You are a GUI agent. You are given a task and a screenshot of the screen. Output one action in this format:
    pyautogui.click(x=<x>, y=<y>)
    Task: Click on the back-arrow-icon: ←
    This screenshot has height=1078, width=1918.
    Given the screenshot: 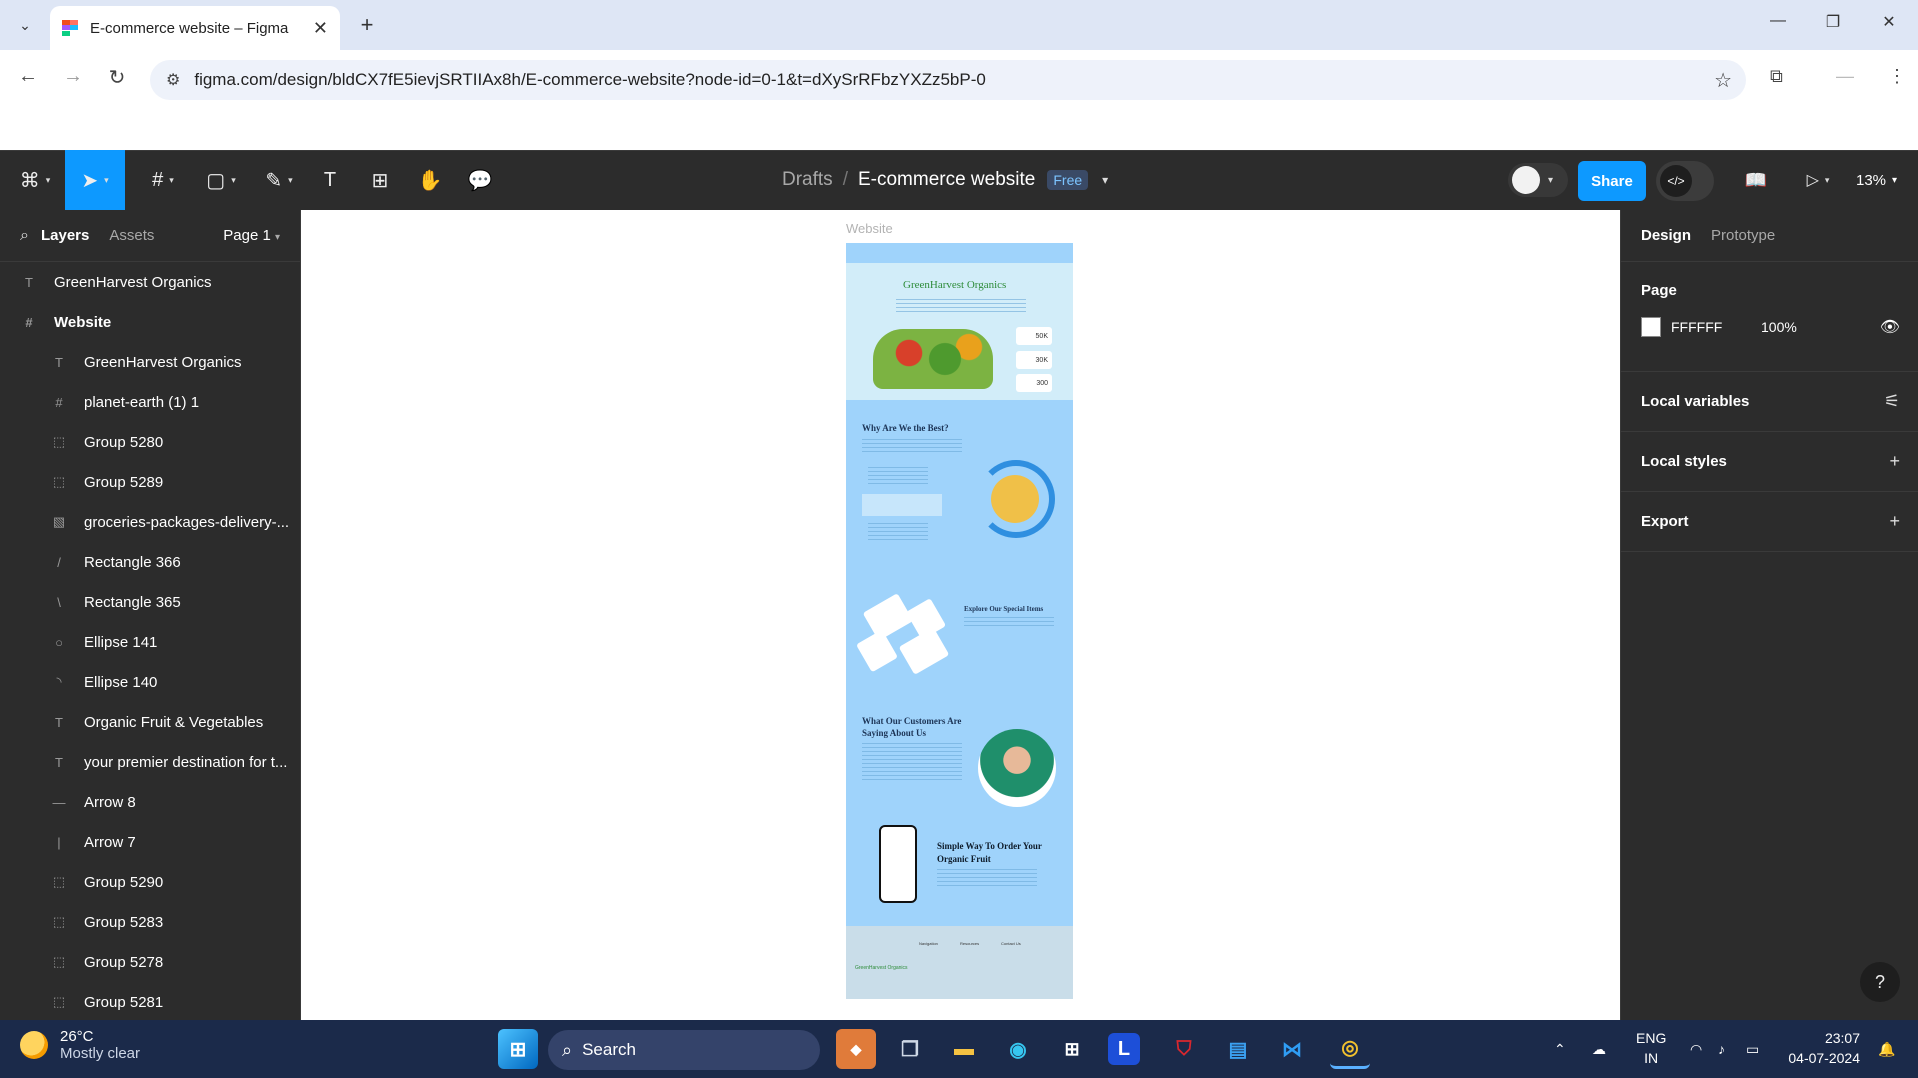 What is the action you would take?
    pyautogui.click(x=28, y=76)
    